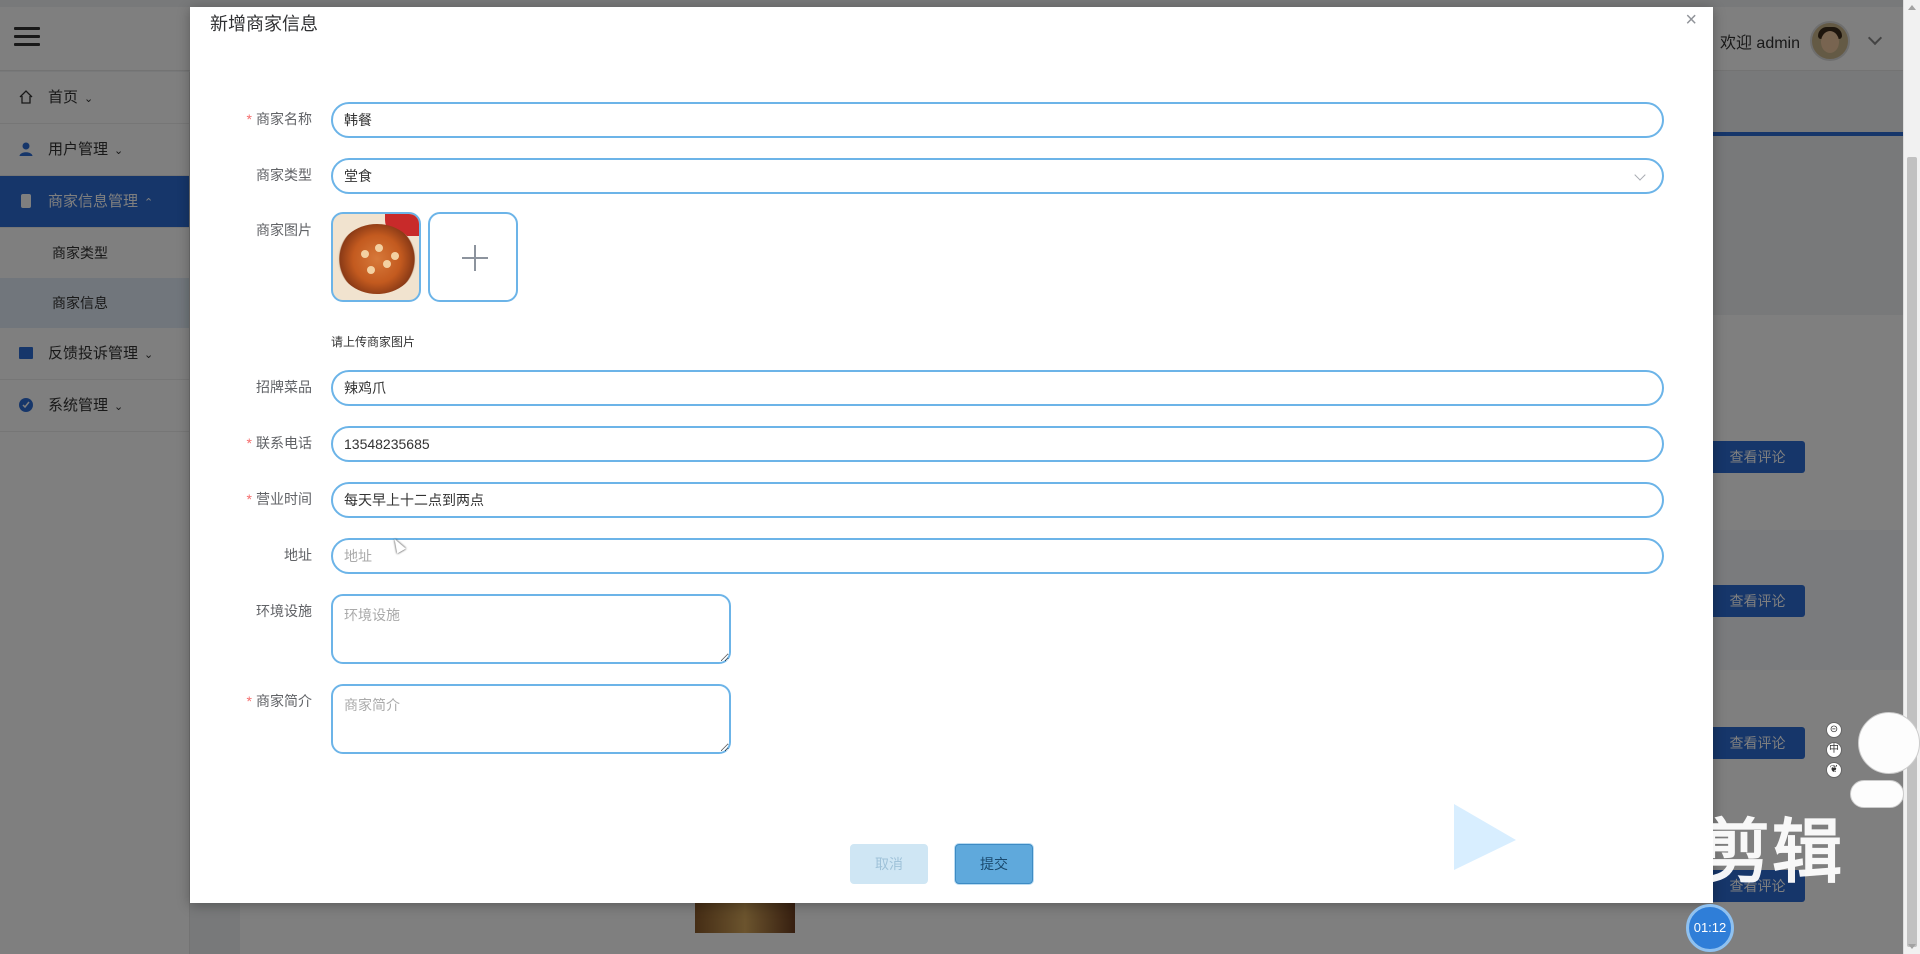 Image resolution: width=1920 pixels, height=954 pixels. What do you see at coordinates (1640, 175) in the screenshot?
I see `chevron-down-icon` at bounding box center [1640, 175].